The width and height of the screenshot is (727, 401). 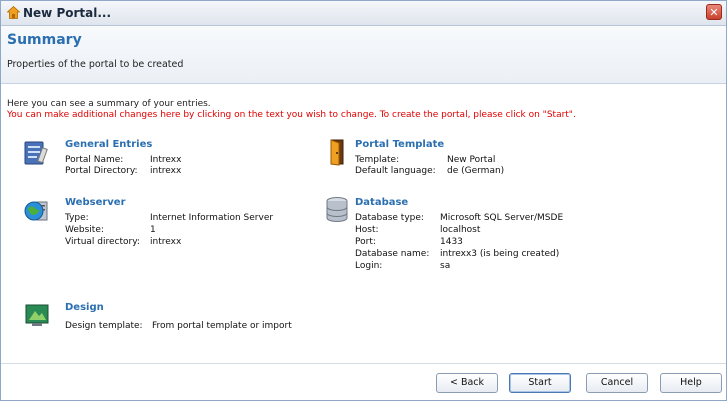 I want to click on database-value-4: sa, so click(x=445, y=266).